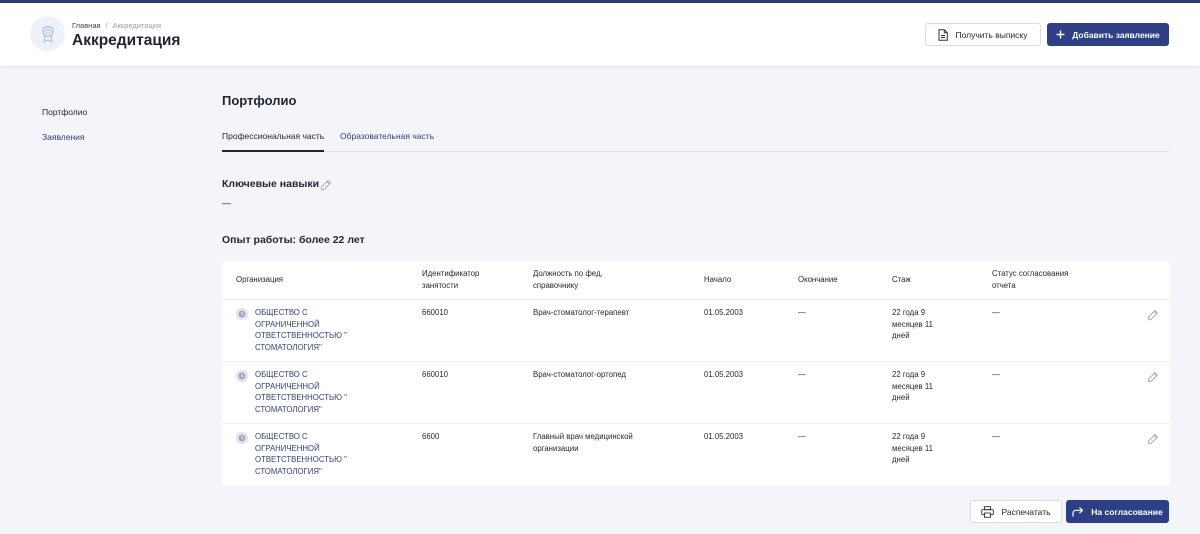 Image resolution: width=1200 pixels, height=534 pixels. I want to click on award-ribbon-icon, so click(47, 33).